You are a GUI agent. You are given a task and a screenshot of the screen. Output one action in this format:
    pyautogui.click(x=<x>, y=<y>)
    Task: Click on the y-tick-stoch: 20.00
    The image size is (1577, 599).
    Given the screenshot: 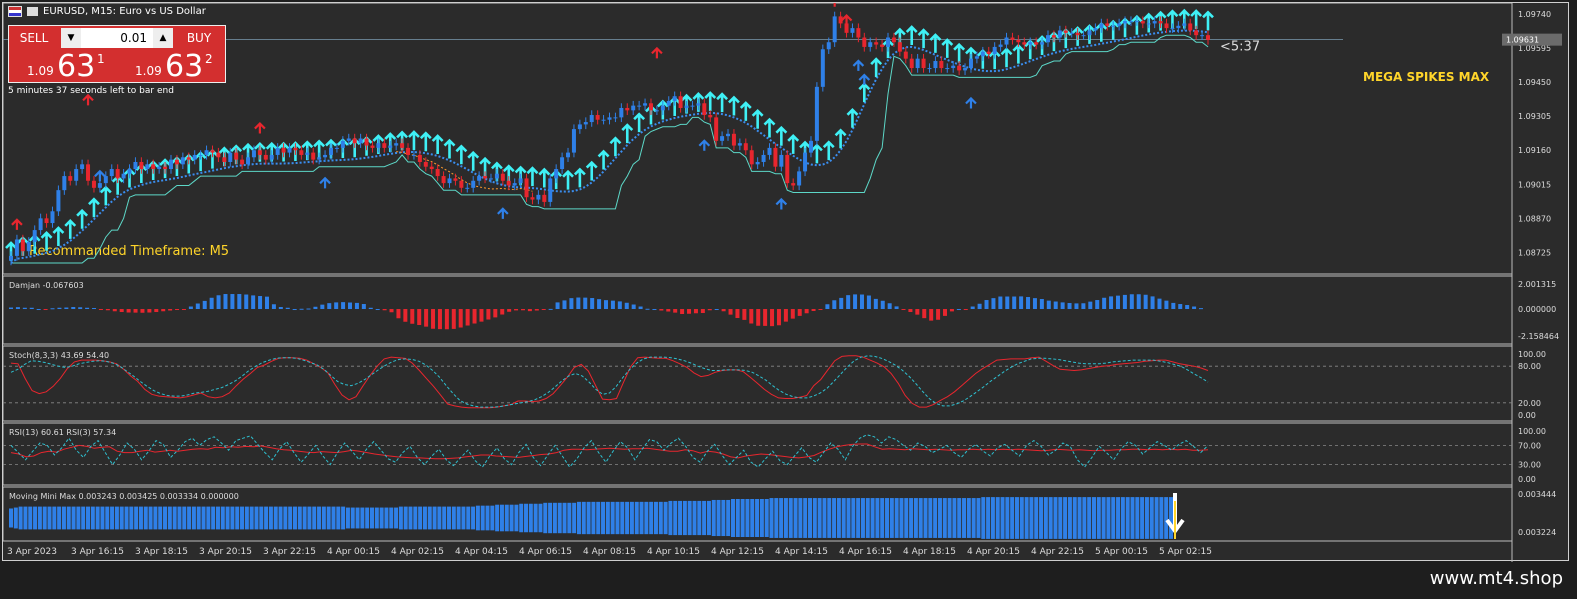 What is the action you would take?
    pyautogui.click(x=1529, y=403)
    